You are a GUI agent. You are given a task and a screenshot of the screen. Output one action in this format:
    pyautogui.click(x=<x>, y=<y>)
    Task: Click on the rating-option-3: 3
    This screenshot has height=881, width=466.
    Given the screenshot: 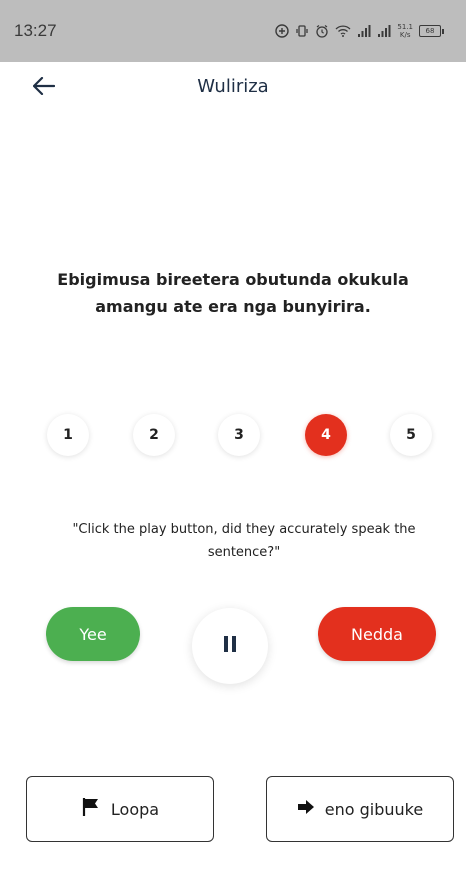 What is the action you would take?
    pyautogui.click(x=239, y=435)
    